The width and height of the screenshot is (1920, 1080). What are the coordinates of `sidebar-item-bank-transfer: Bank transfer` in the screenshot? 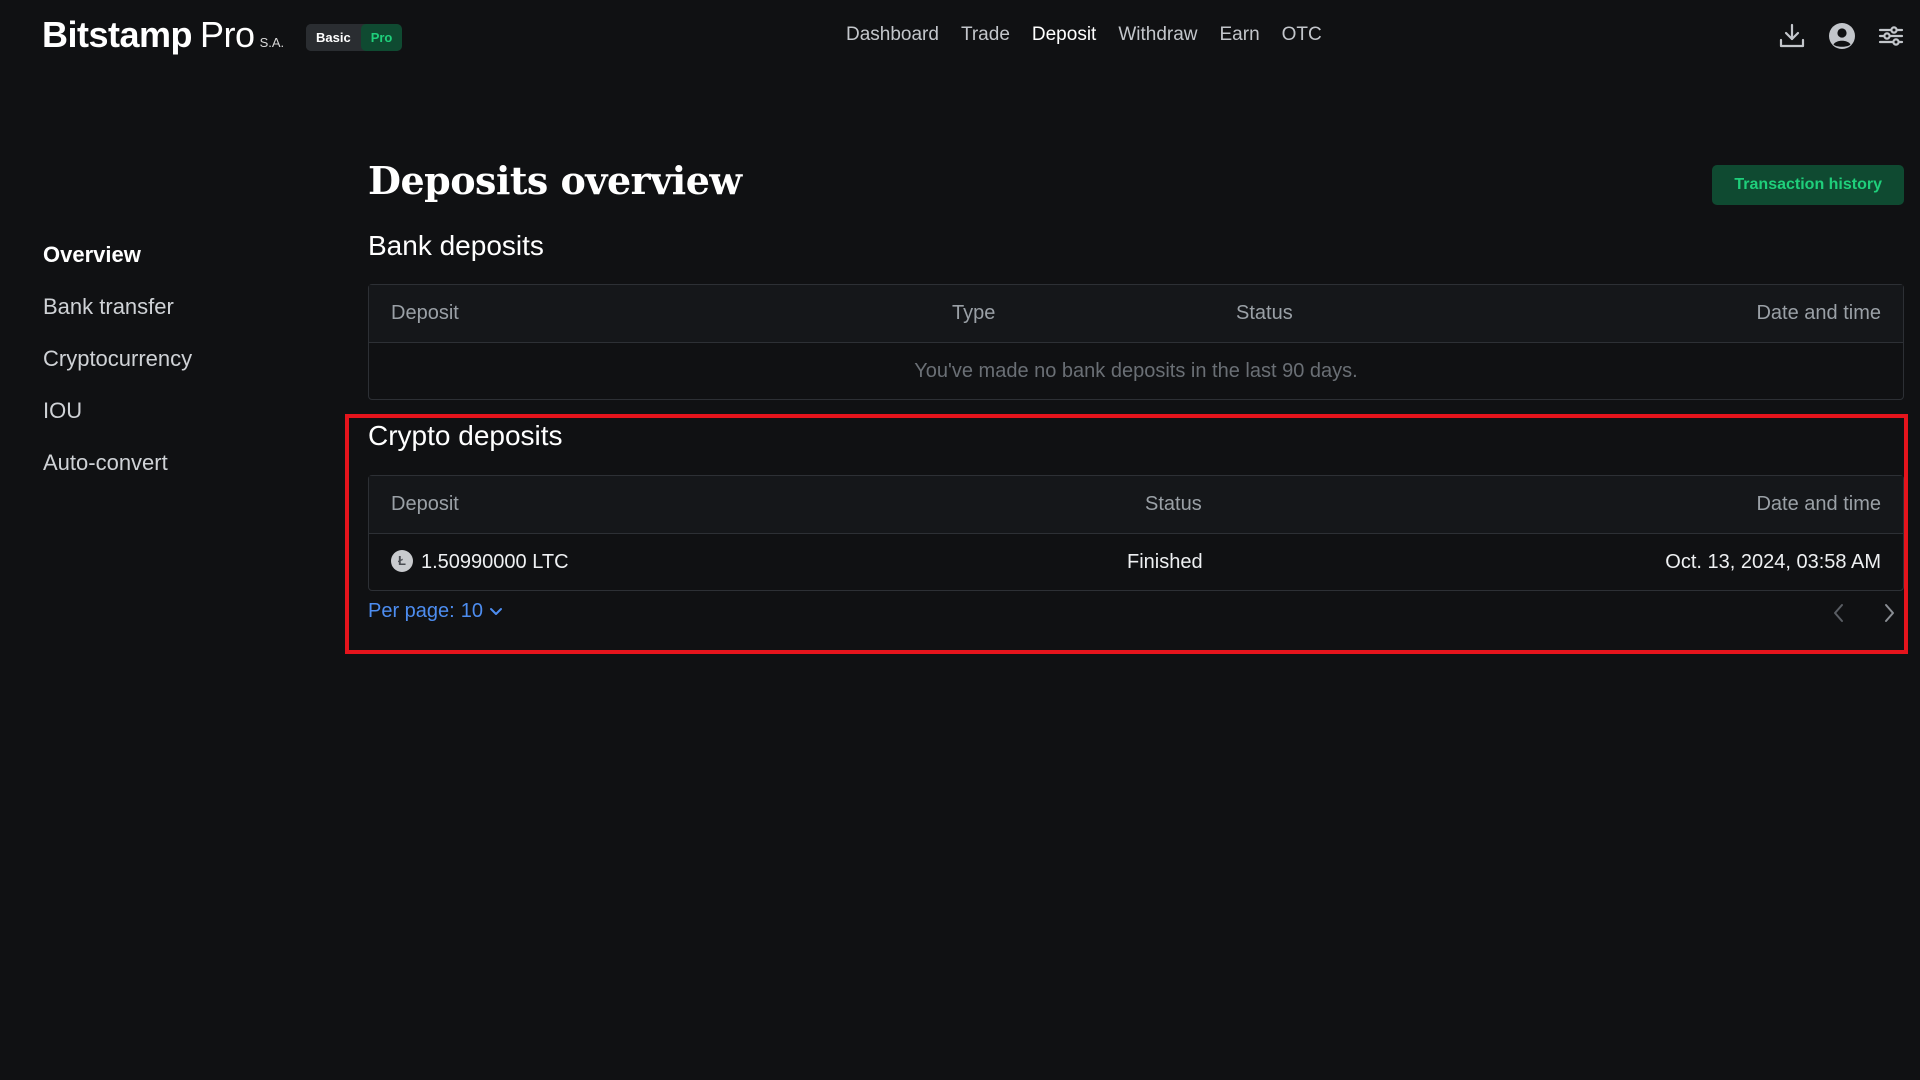 It's located at (117, 318).